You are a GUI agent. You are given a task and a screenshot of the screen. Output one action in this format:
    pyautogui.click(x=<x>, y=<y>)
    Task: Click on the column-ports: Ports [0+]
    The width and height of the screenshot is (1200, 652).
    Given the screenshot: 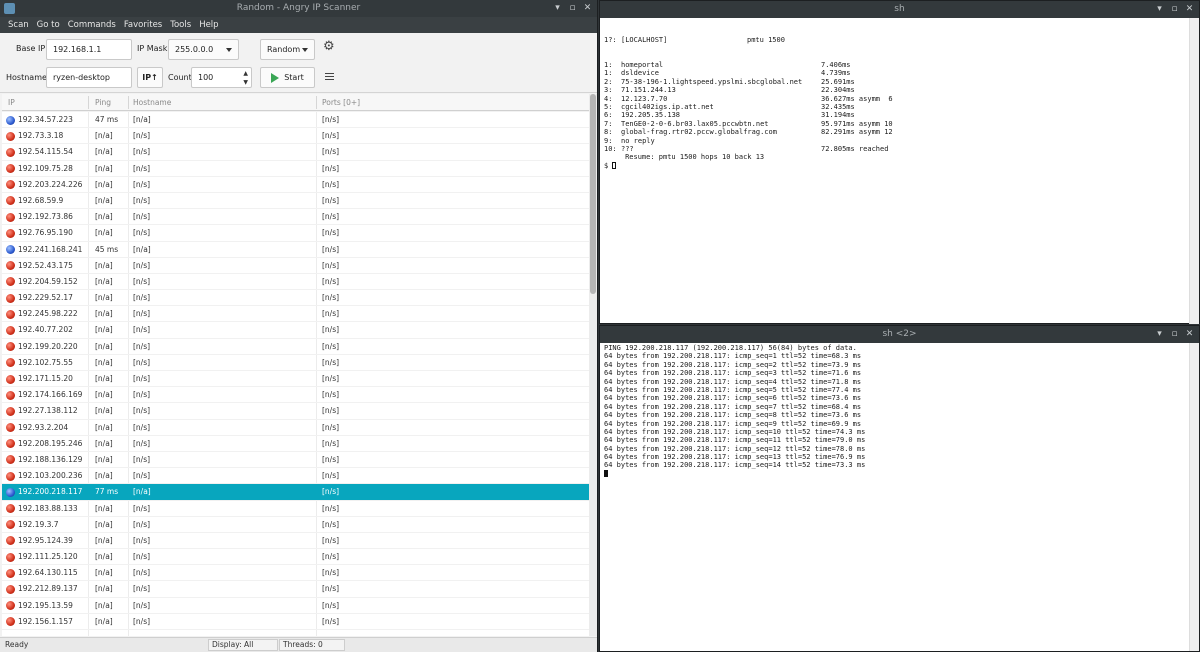 What is the action you would take?
    pyautogui.click(x=341, y=102)
    